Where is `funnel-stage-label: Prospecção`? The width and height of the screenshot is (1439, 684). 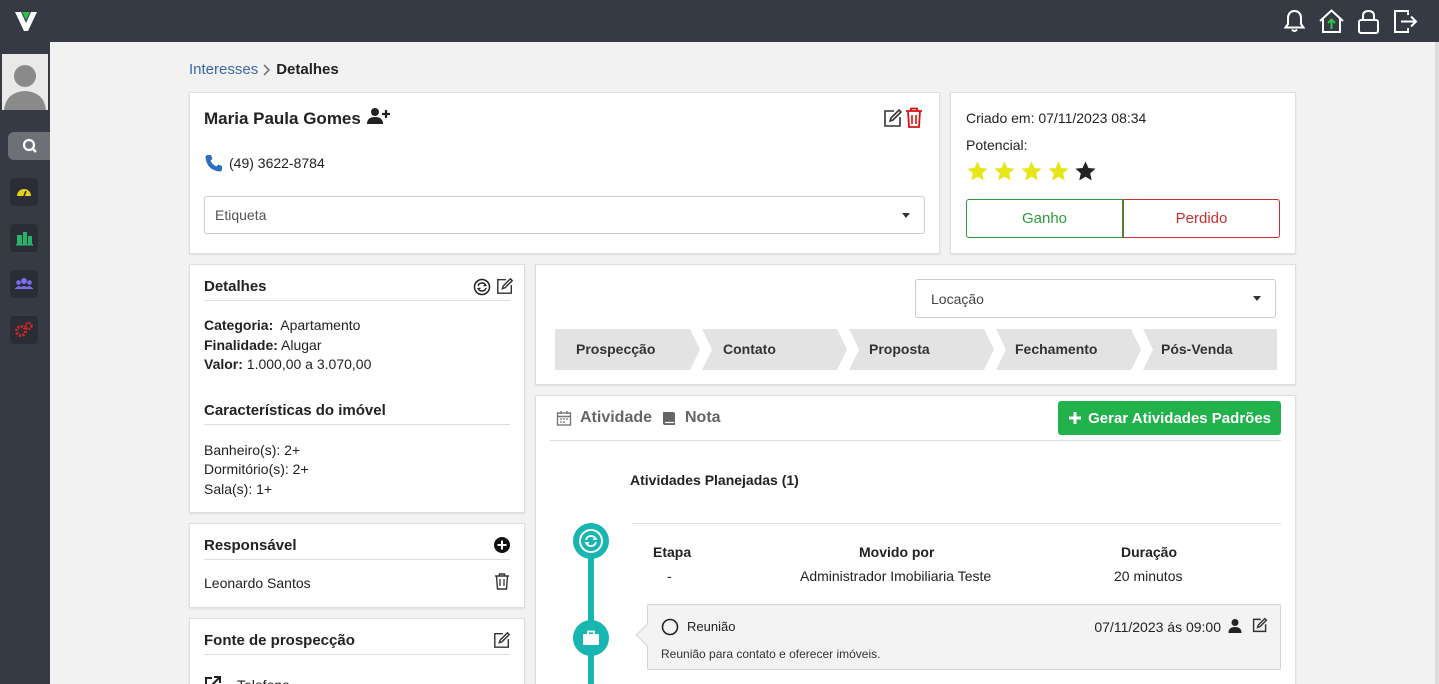 funnel-stage-label: Prospecção is located at coordinates (615, 349).